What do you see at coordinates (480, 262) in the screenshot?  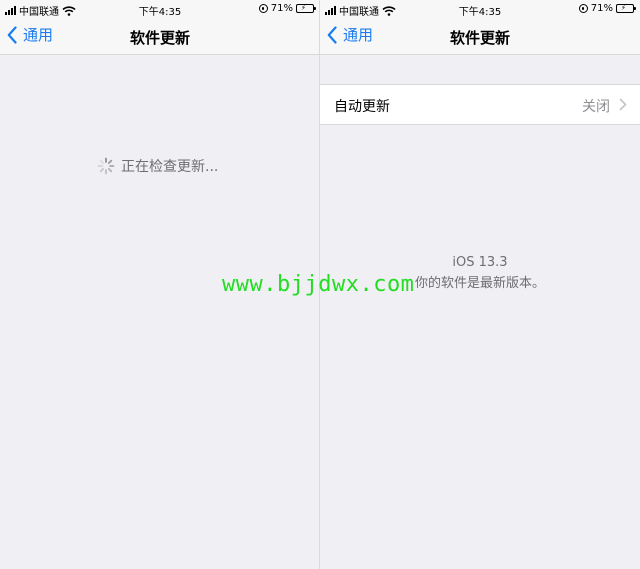 I see `ios-version-label: iOS 13.3` at bounding box center [480, 262].